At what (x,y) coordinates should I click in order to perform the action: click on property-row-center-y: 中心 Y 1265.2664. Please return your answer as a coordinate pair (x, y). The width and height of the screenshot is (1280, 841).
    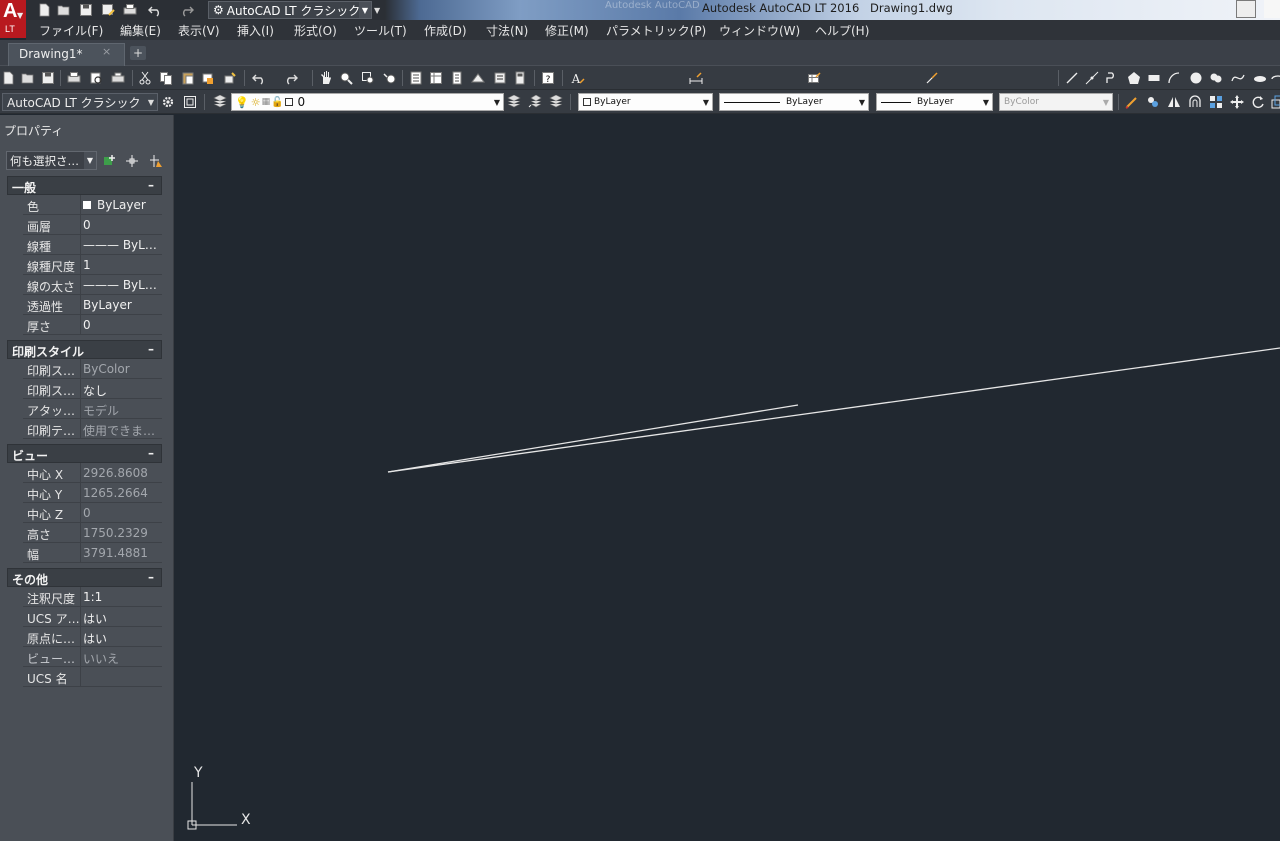
    Looking at the image, I should click on (92, 493).